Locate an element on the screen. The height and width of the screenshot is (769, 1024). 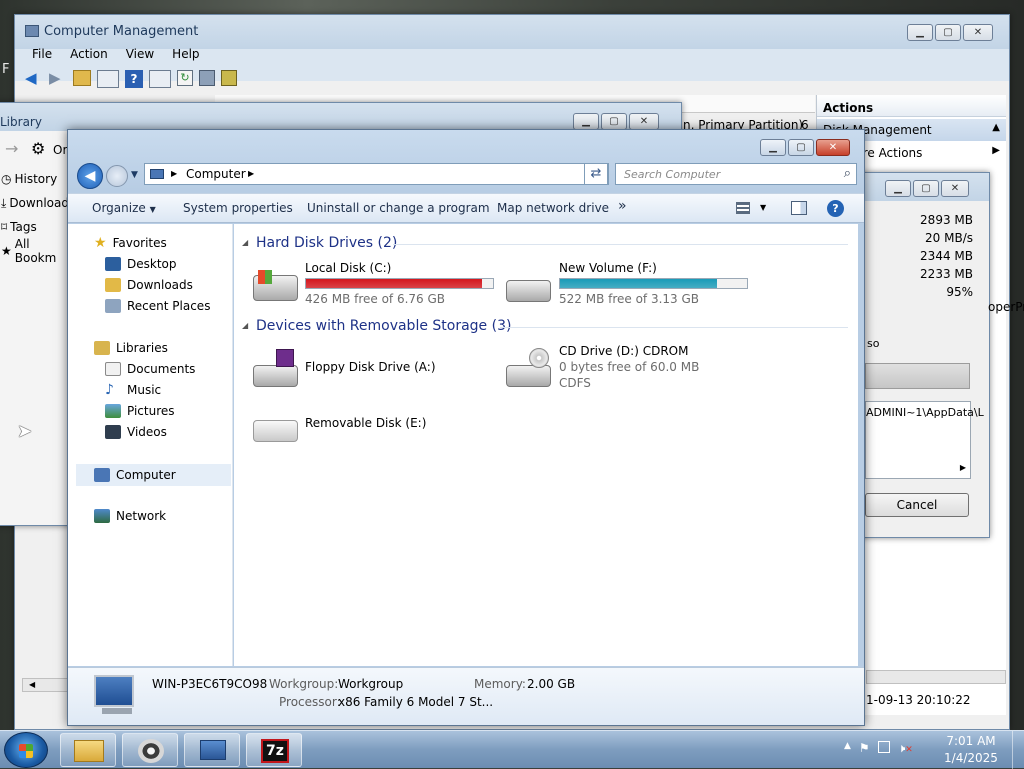
explorer-close-button: ✕ is located at coordinates (833, 147).